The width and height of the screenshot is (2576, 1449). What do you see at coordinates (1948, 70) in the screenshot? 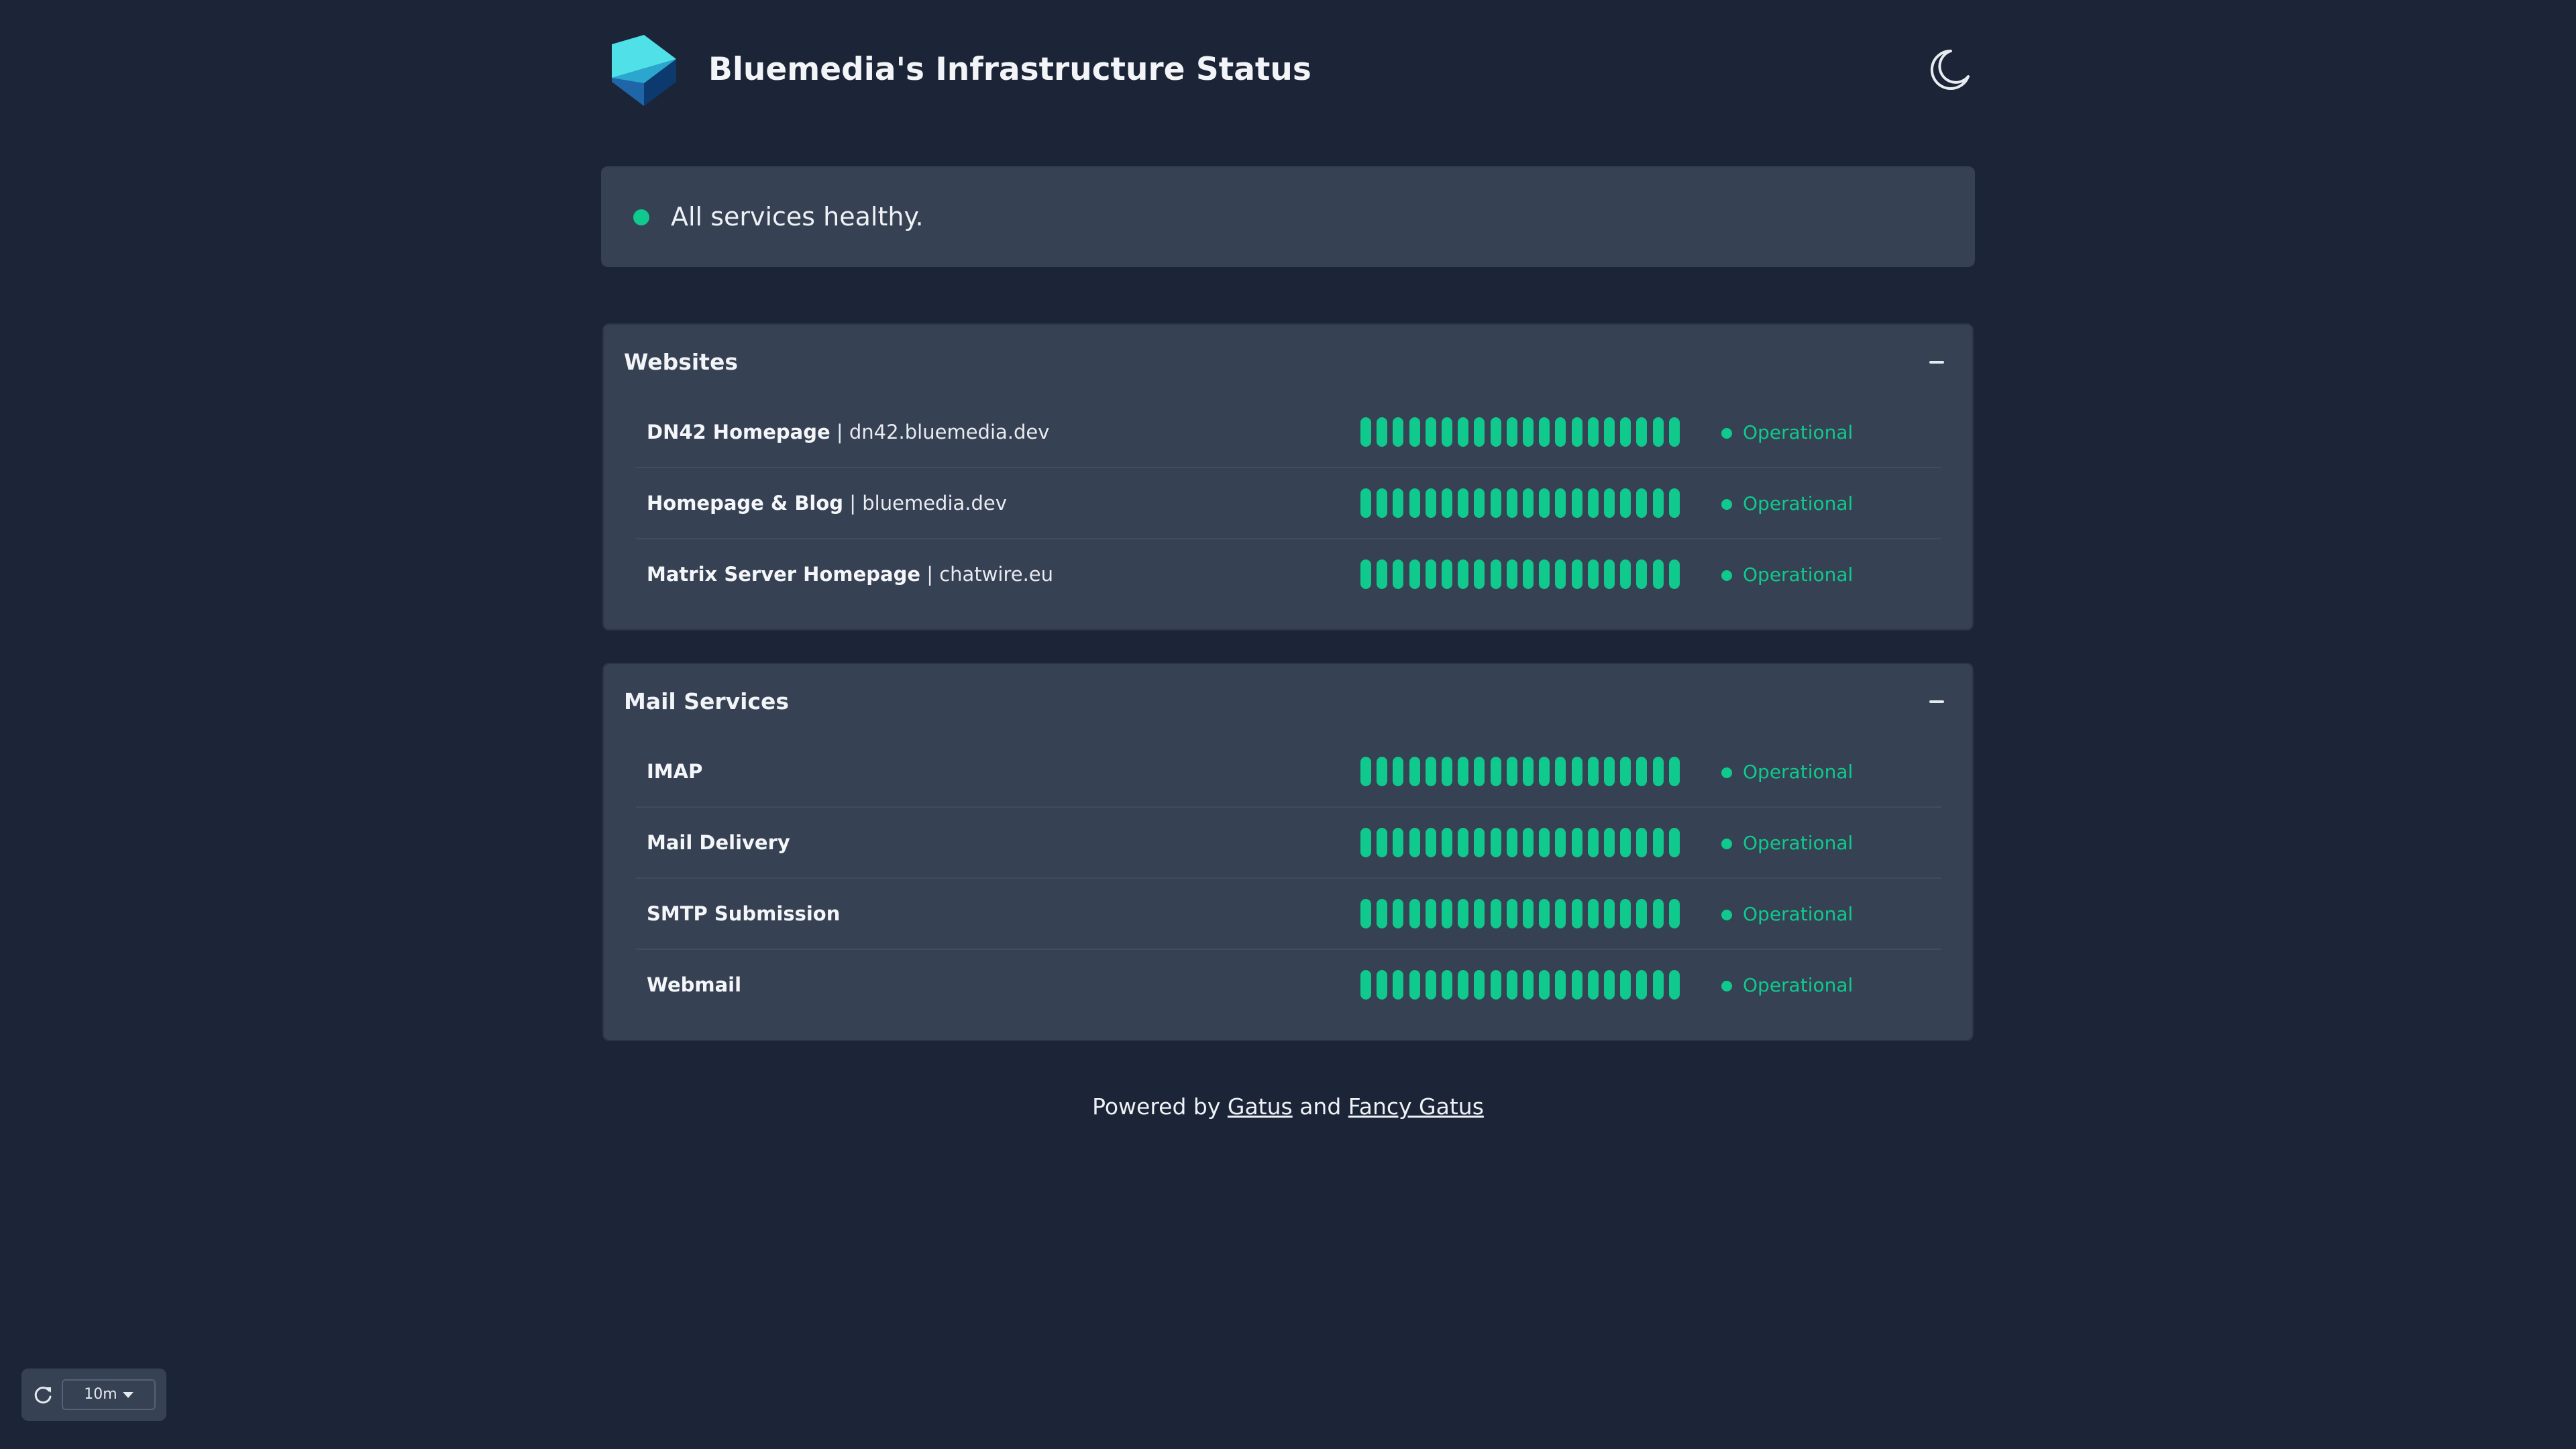
I see `moon-icon` at bounding box center [1948, 70].